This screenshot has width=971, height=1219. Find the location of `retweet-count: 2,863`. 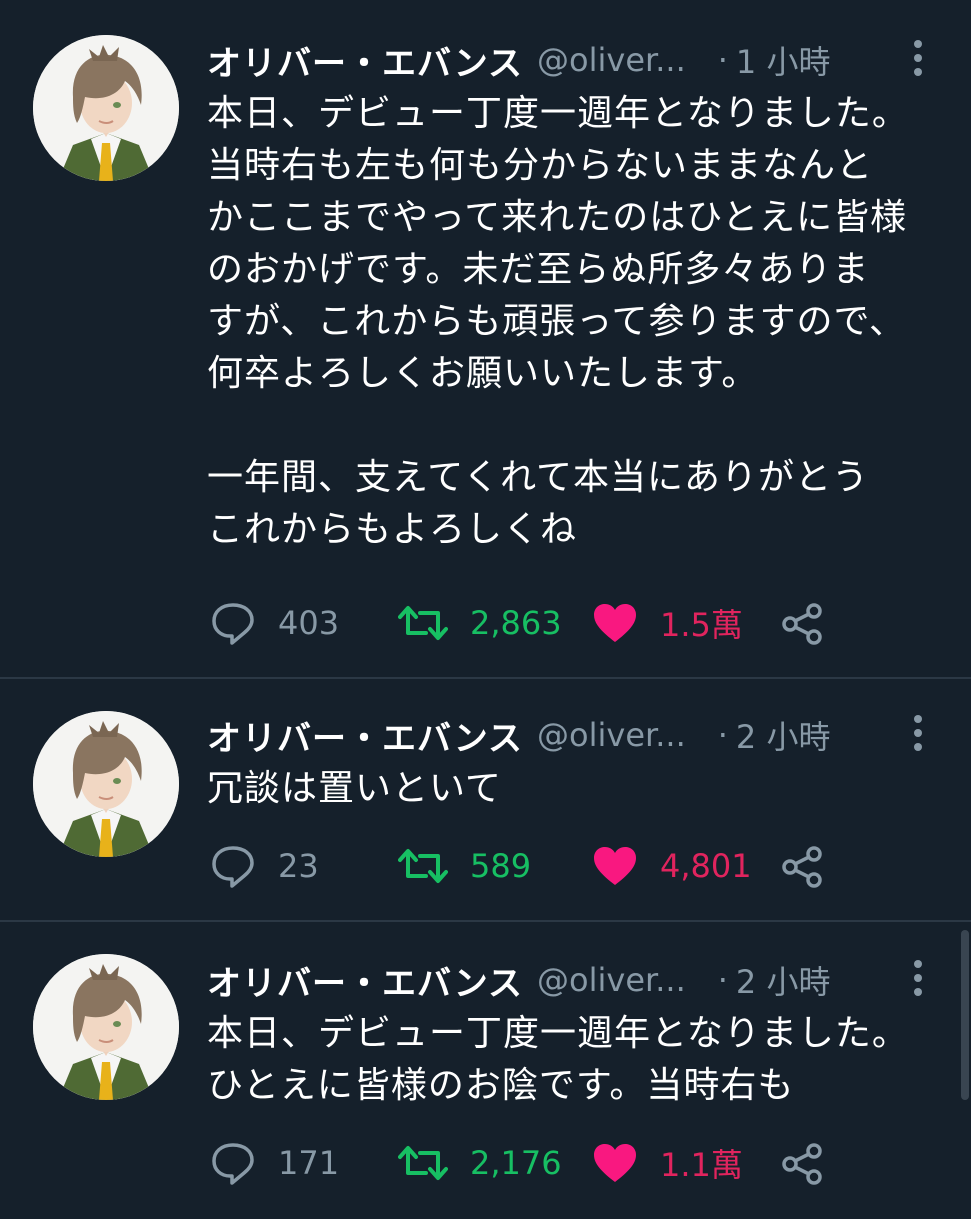

retweet-count: 2,863 is located at coordinates (516, 623).